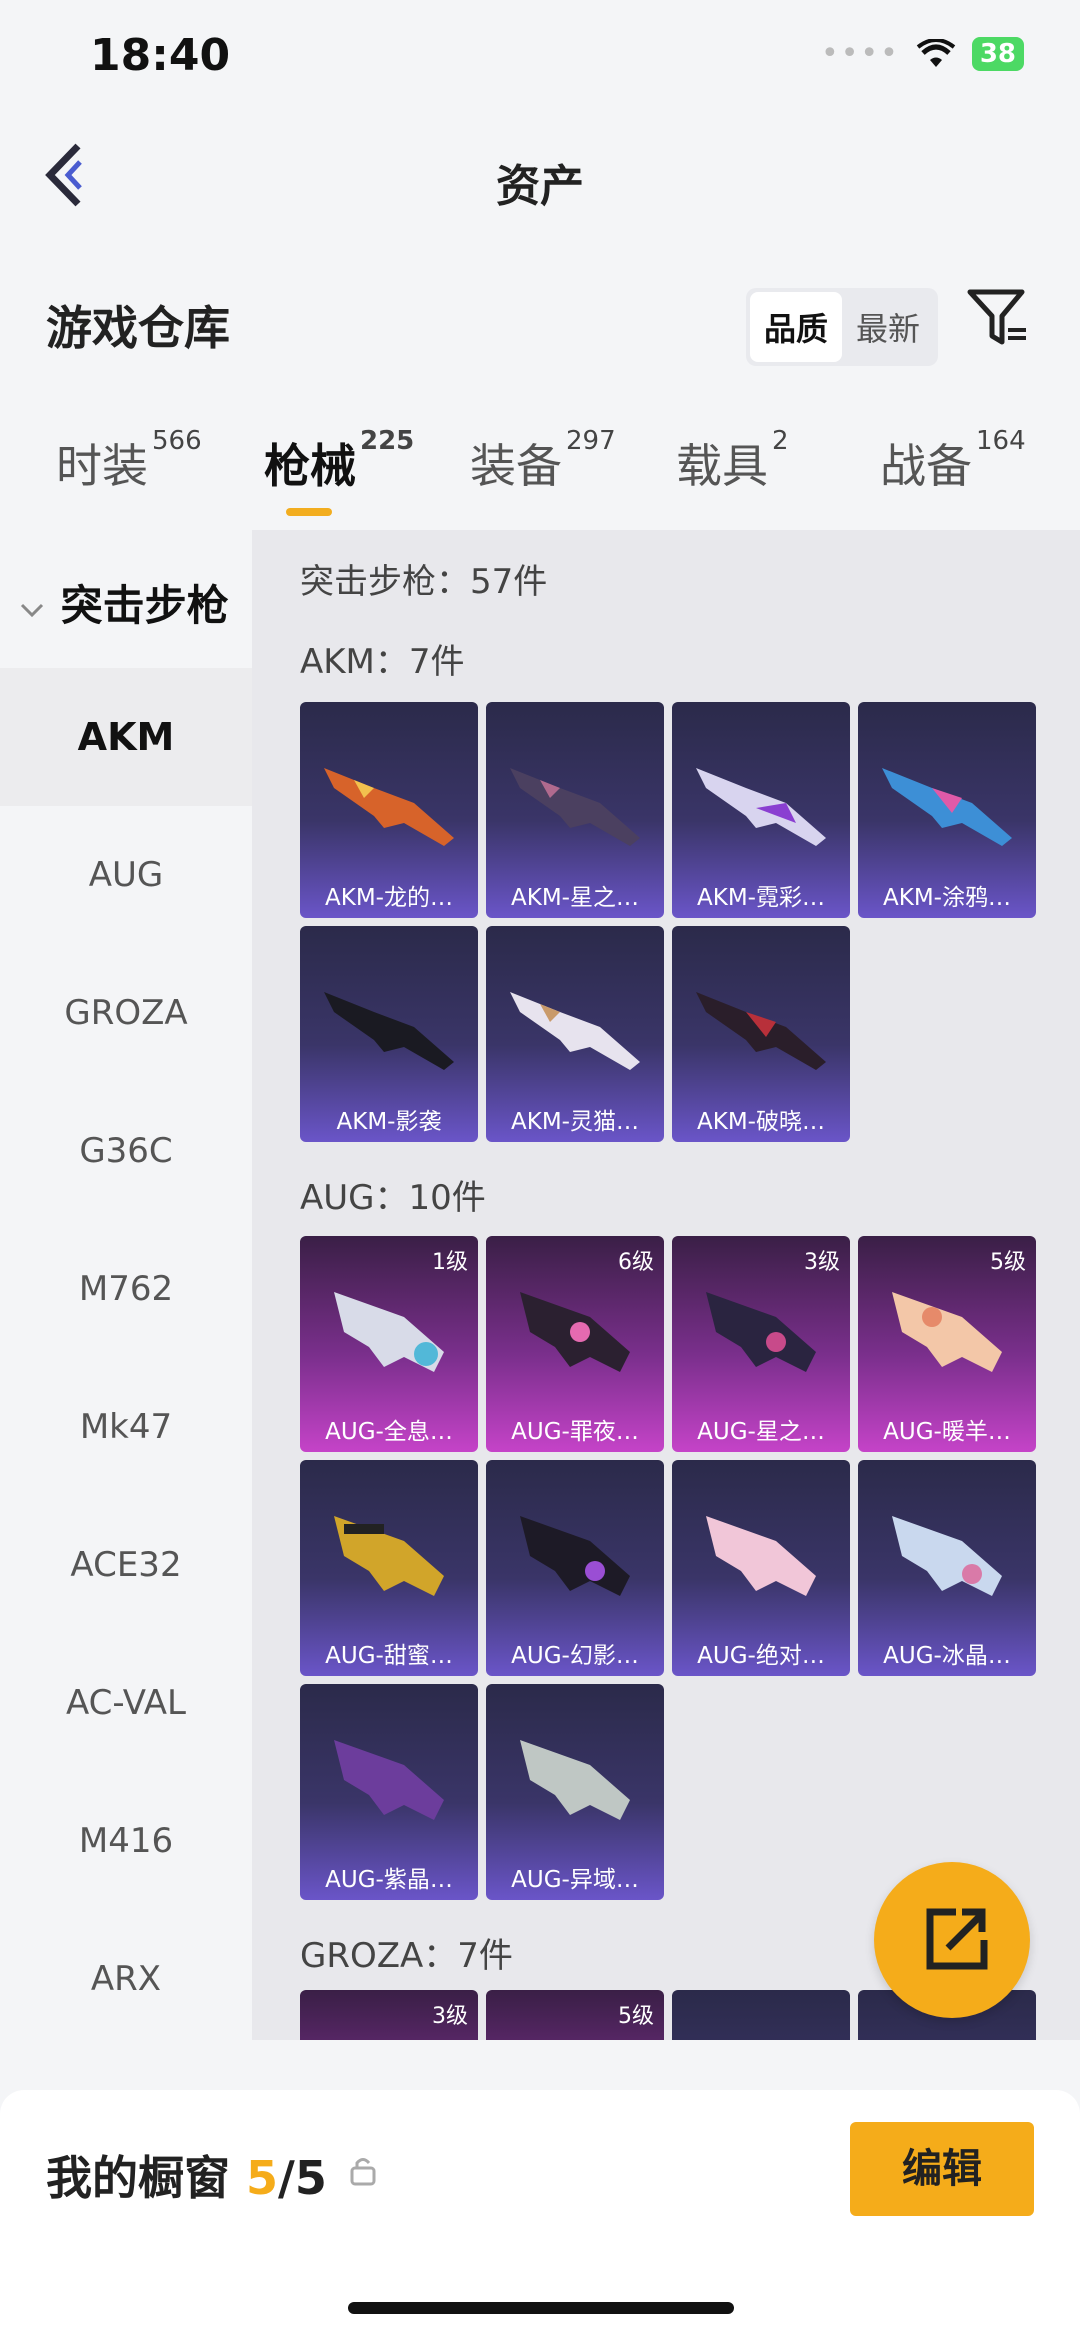 The image size is (1080, 2339). I want to click on warehouse-title: 游戏仓库, so click(138, 328).